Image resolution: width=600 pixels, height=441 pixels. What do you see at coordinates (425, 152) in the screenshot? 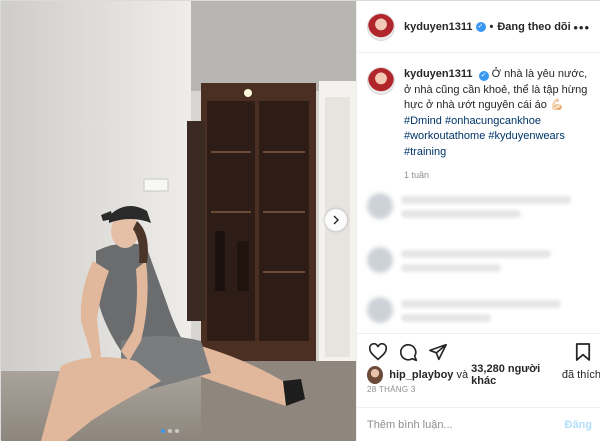
I see `hashtag: #training` at bounding box center [425, 152].